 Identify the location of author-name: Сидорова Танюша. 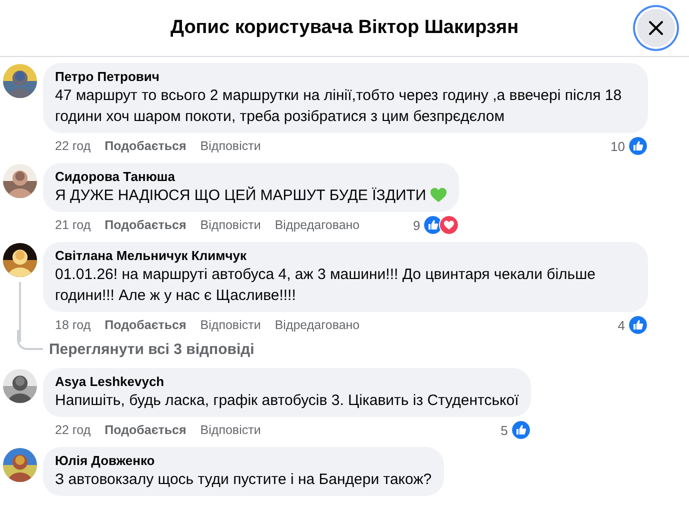
(115, 177).